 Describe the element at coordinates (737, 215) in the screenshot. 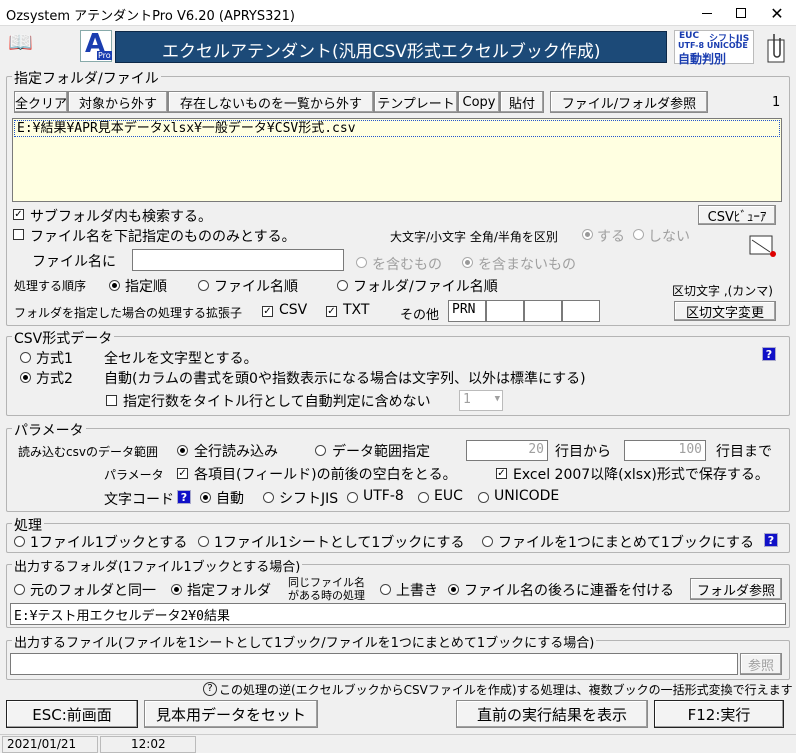

I see `csv-viewer-button: CSVﾋﾞｭｰｱ` at that location.